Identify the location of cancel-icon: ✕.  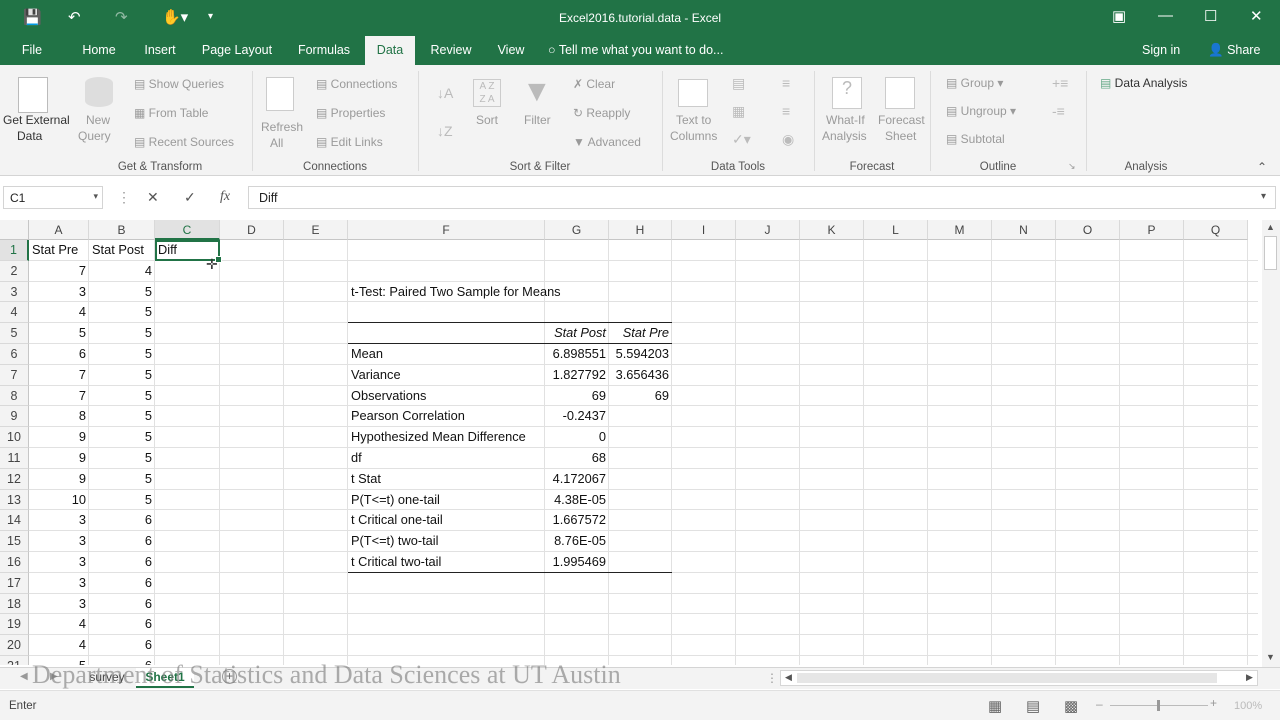
(153, 197).